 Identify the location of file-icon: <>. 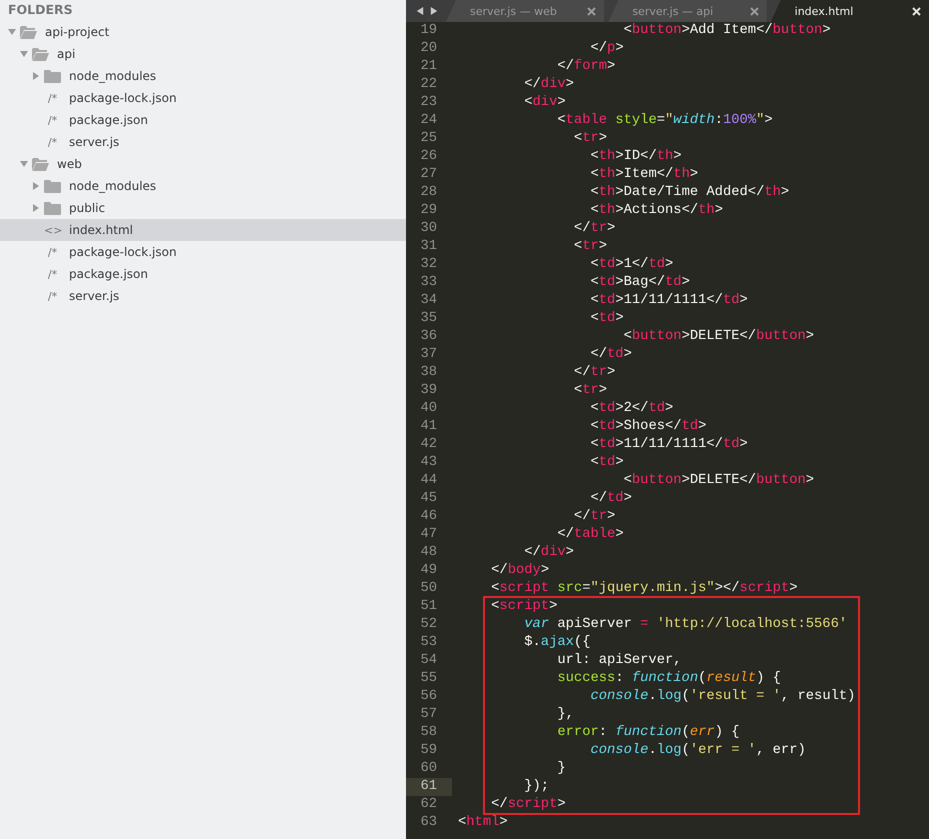
(52, 230).